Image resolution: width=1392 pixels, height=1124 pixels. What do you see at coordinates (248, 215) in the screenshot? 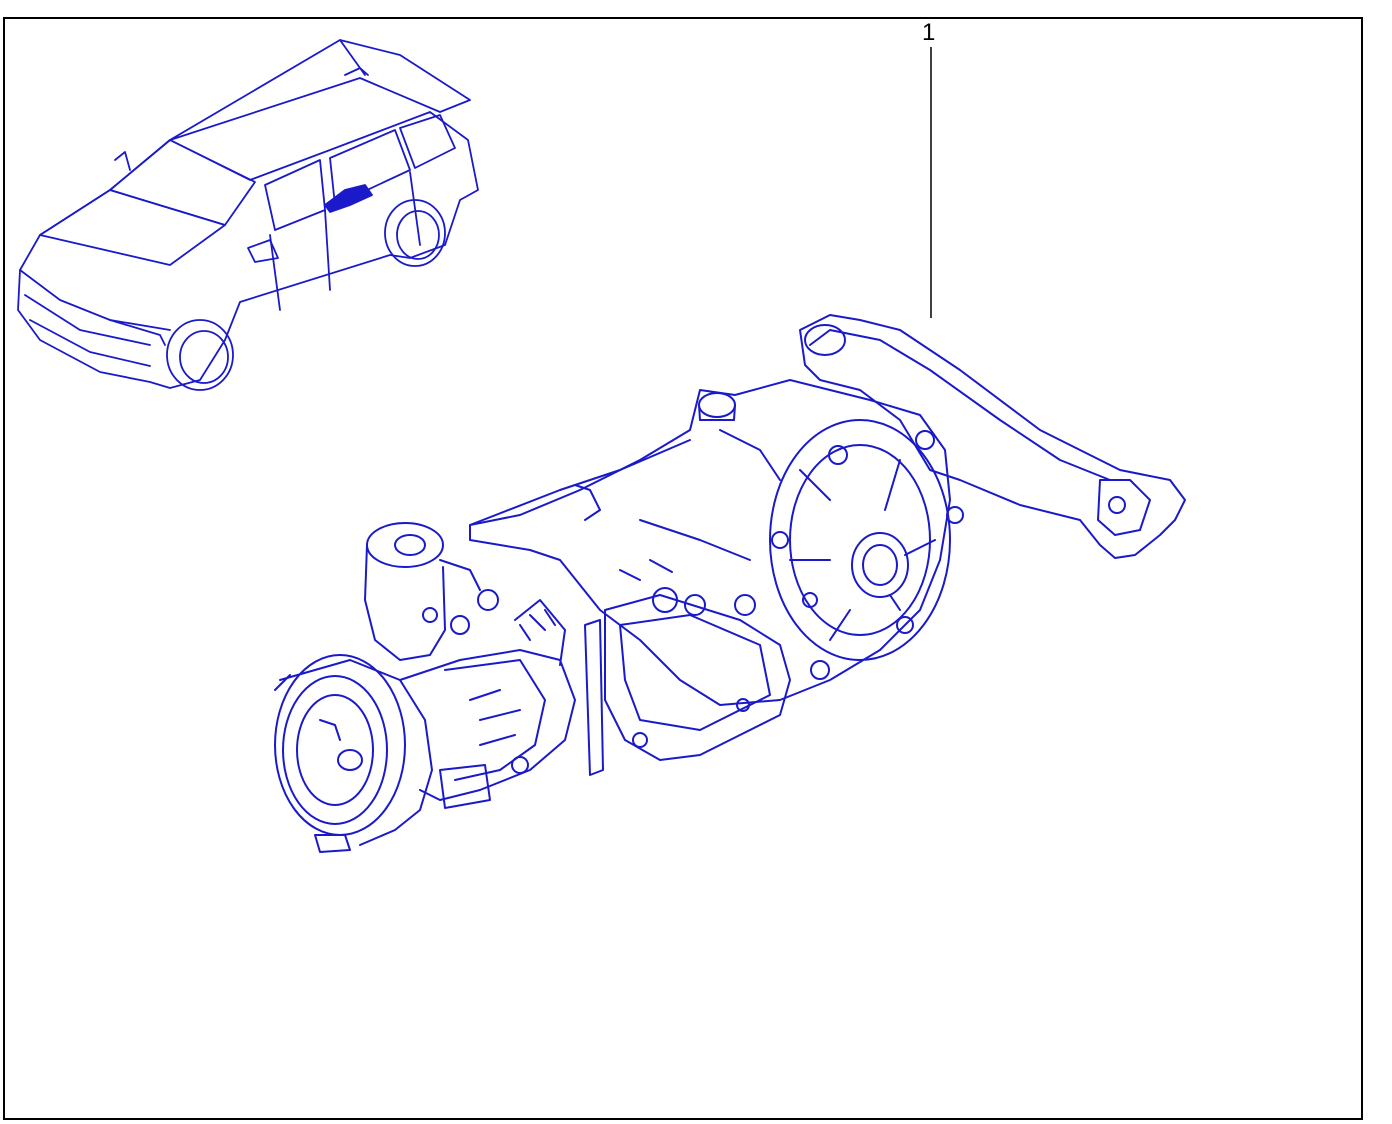
I see `vehicle-locator-icon` at bounding box center [248, 215].